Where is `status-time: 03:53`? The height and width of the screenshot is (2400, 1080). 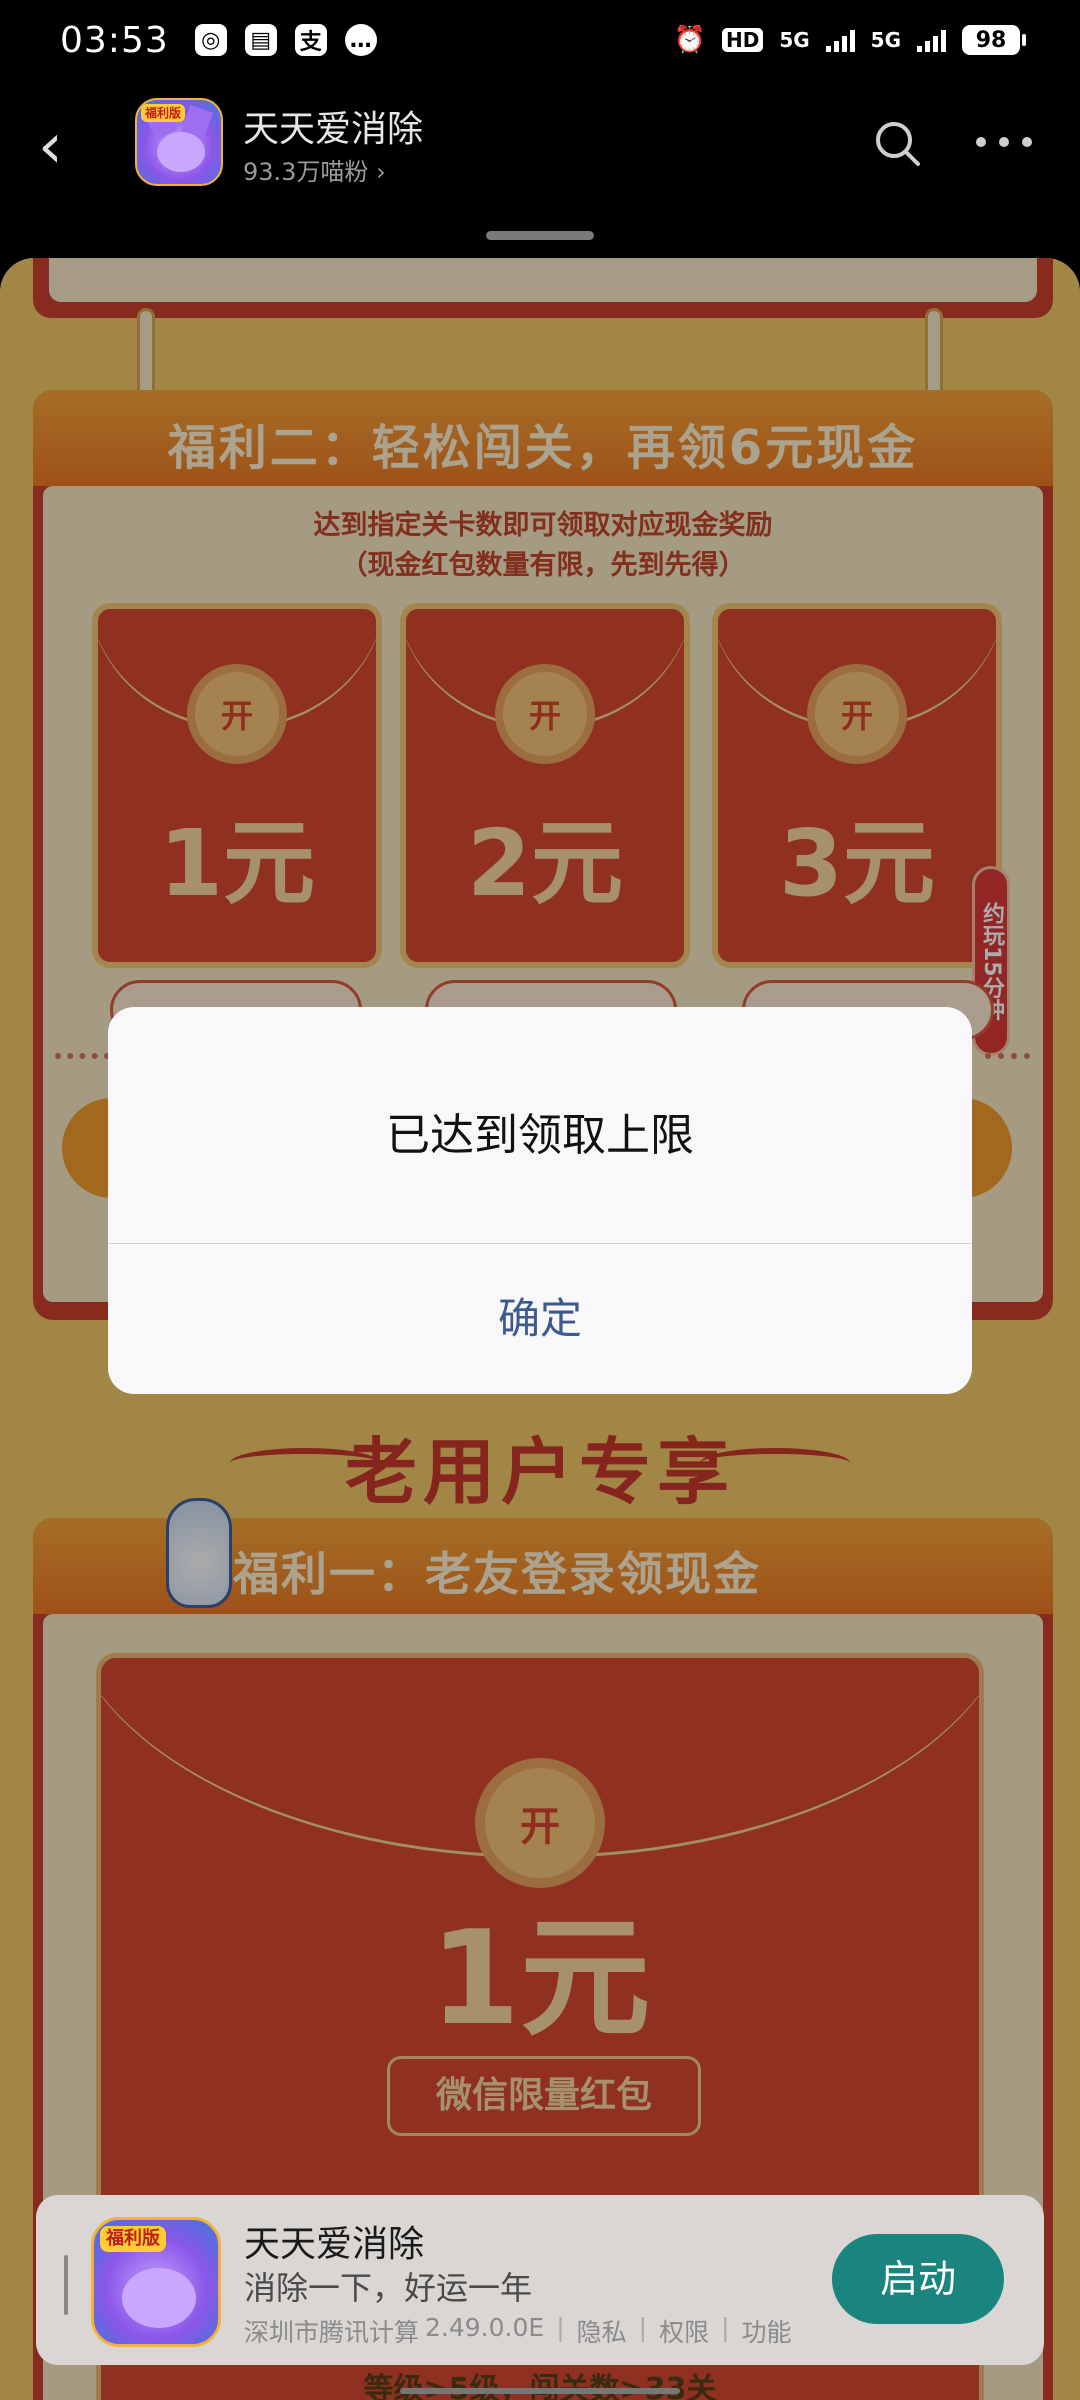
status-time: 03:53 is located at coordinates (114, 40).